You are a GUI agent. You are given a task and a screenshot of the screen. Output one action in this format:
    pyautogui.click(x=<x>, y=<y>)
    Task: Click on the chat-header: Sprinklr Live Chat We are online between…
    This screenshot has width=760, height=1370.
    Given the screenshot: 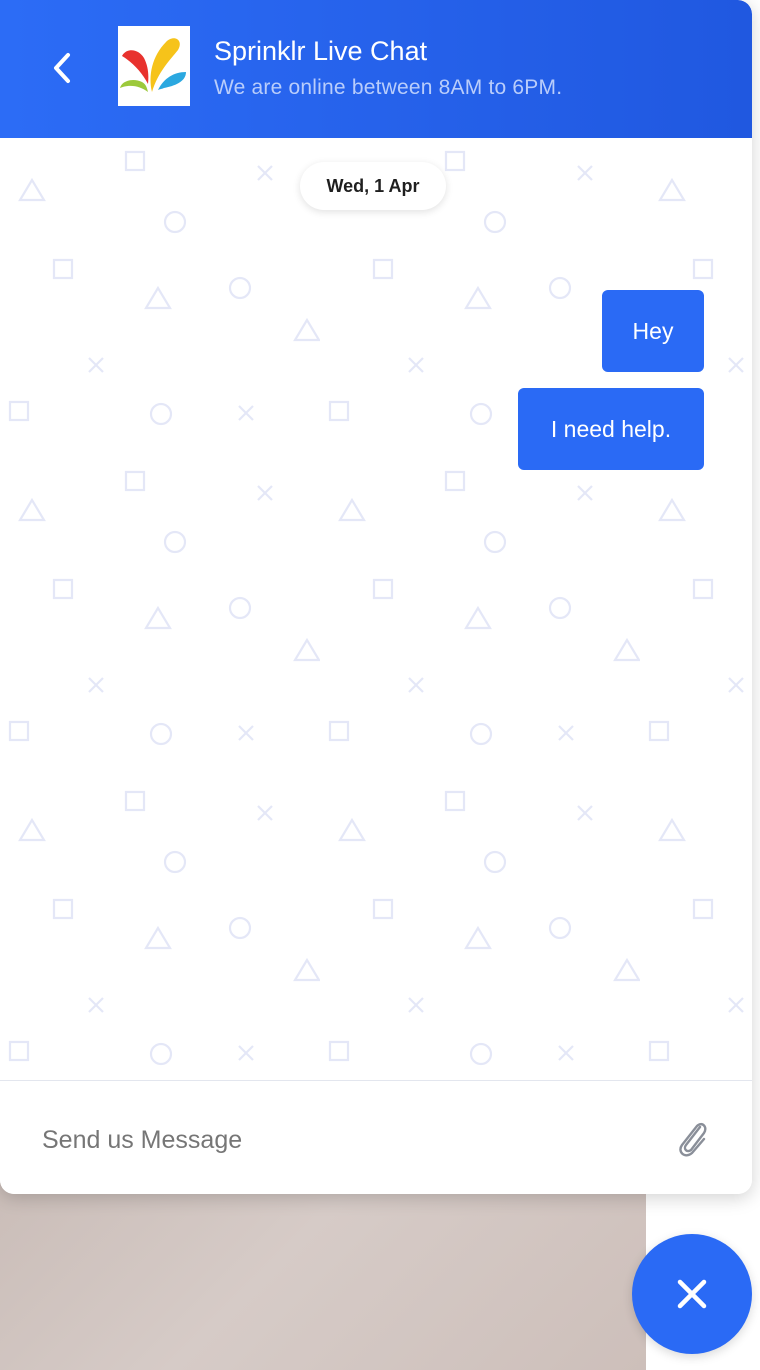 What is the action you would take?
    pyautogui.click(x=376, y=69)
    